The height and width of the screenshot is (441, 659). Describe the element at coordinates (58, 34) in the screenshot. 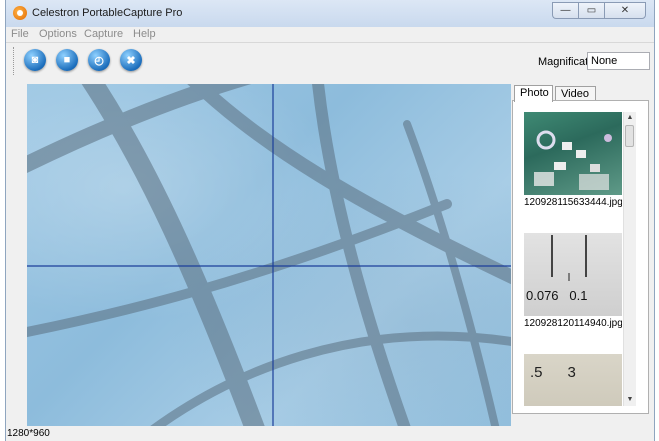

I see `menu-options: Options` at that location.